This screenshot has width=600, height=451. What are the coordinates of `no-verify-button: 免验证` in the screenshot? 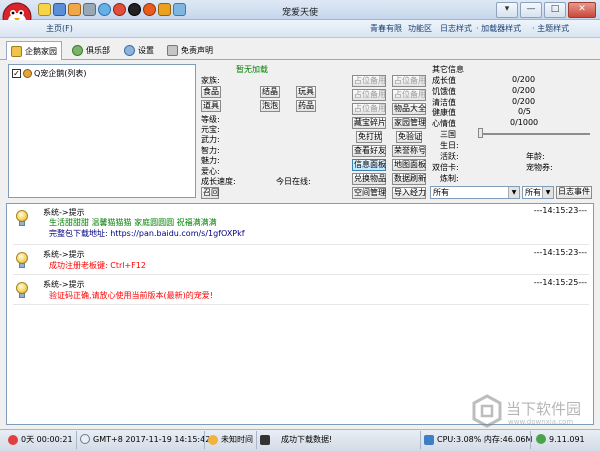 It's located at (409, 137).